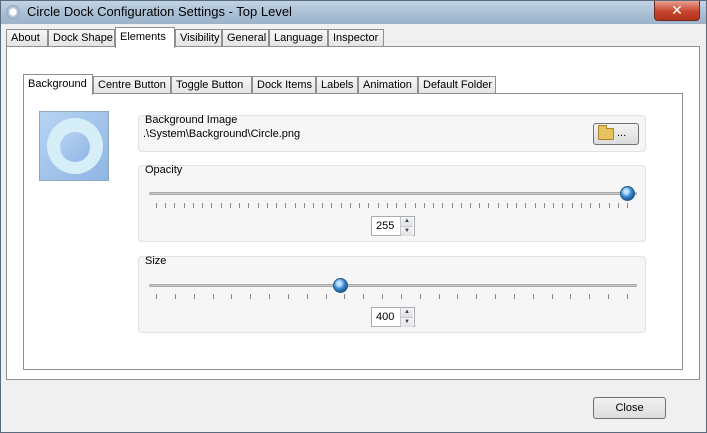  Describe the element at coordinates (164, 170) in the screenshot. I see `opacity-label: Opacity` at that location.